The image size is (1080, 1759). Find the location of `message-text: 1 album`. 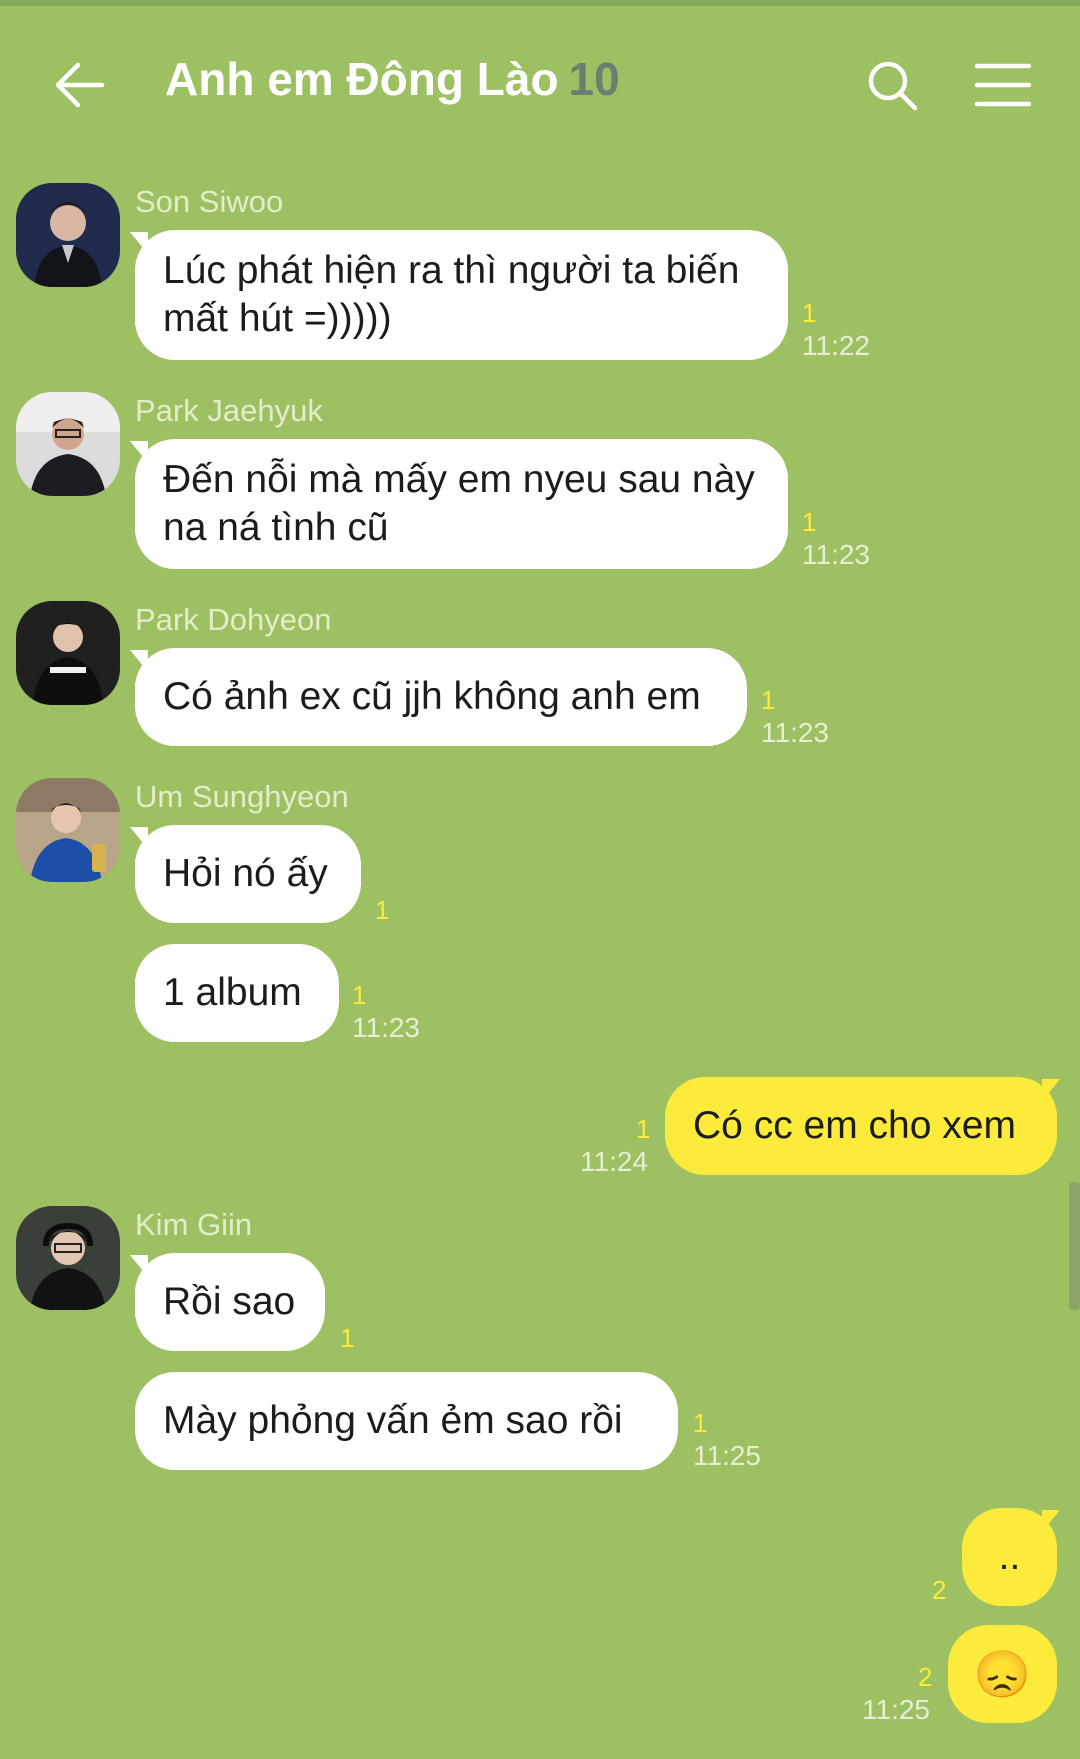

message-text: 1 album is located at coordinates (232, 992).